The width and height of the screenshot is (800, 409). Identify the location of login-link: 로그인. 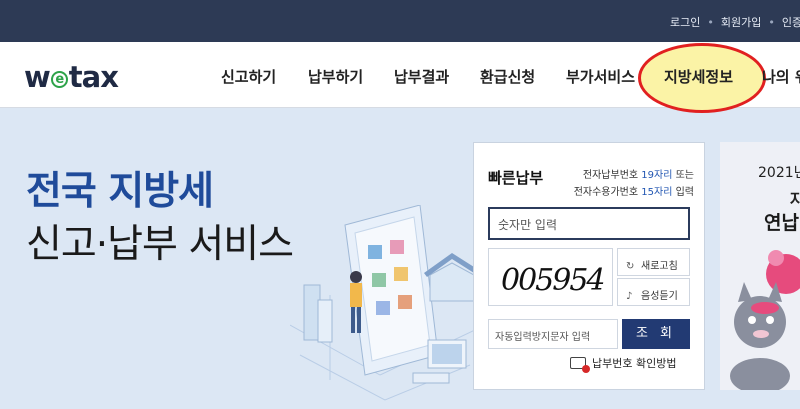
(685, 22).